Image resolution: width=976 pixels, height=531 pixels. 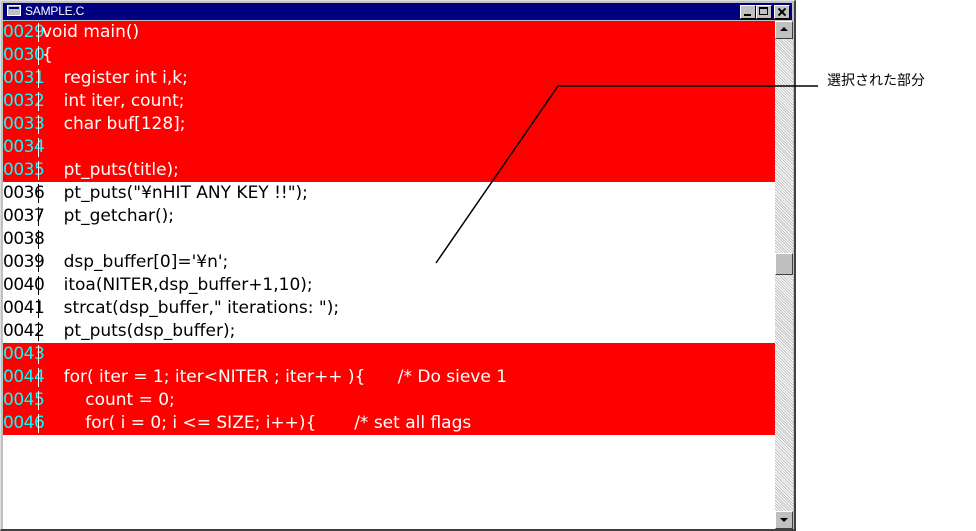 I want to click on code-line: 0043, so click(x=389, y=354).